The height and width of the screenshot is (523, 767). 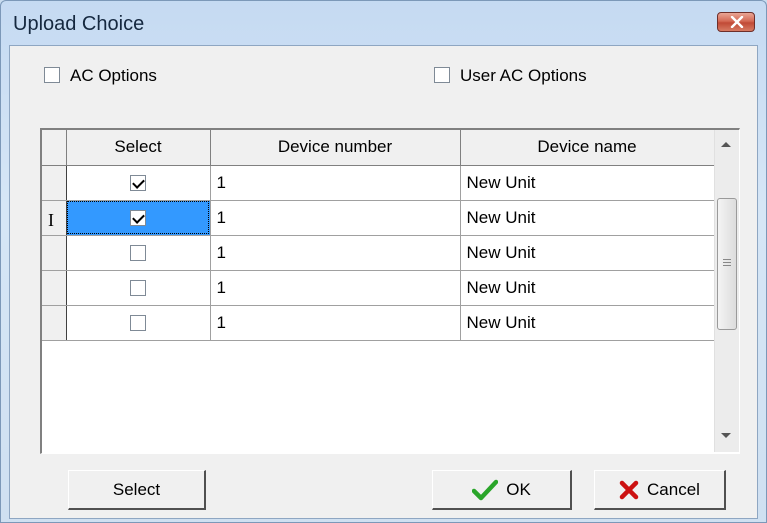 What do you see at coordinates (335, 148) in the screenshot?
I see `column-header-device-number: Device number` at bounding box center [335, 148].